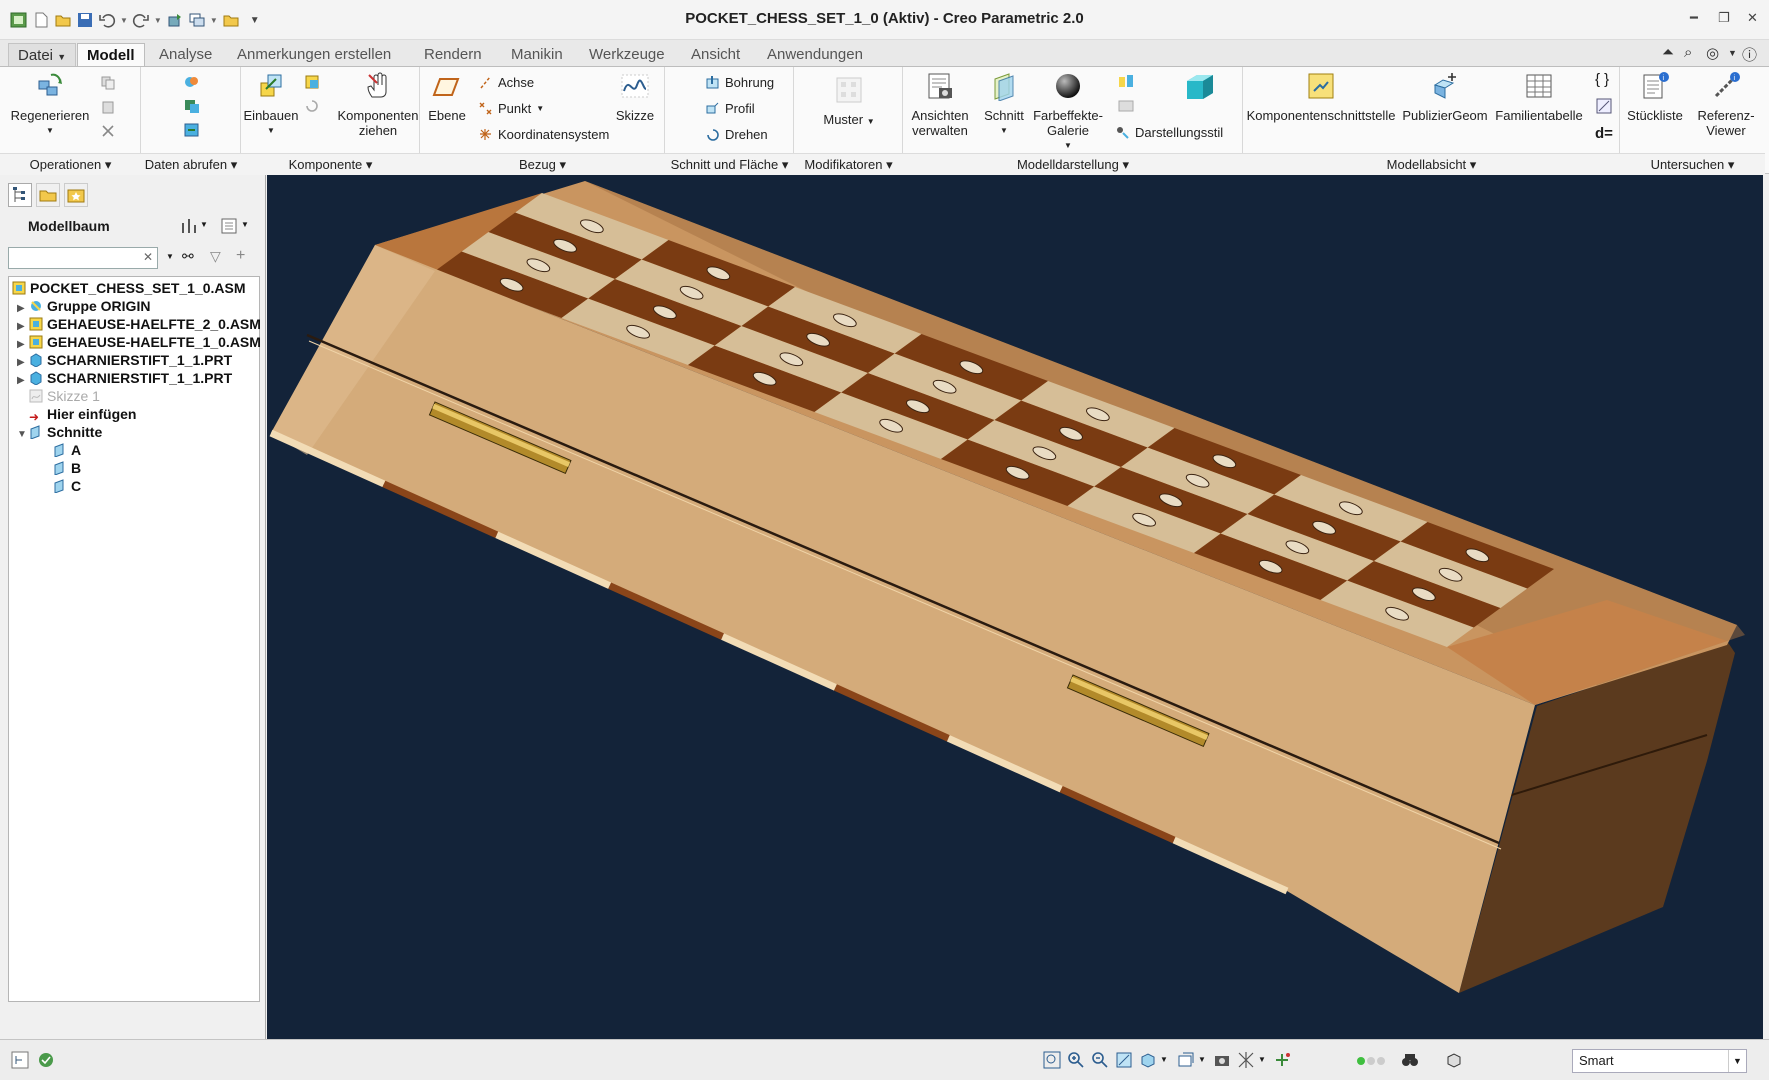 This screenshot has height=1080, width=1769. I want to click on show-icon, so click(229, 226).